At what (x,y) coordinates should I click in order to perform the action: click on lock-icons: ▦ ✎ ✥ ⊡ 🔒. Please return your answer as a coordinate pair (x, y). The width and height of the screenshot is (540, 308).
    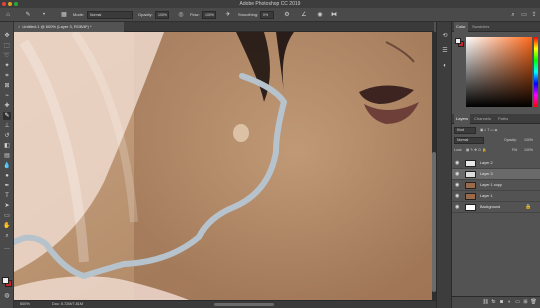
    Looking at the image, I should click on (476, 150).